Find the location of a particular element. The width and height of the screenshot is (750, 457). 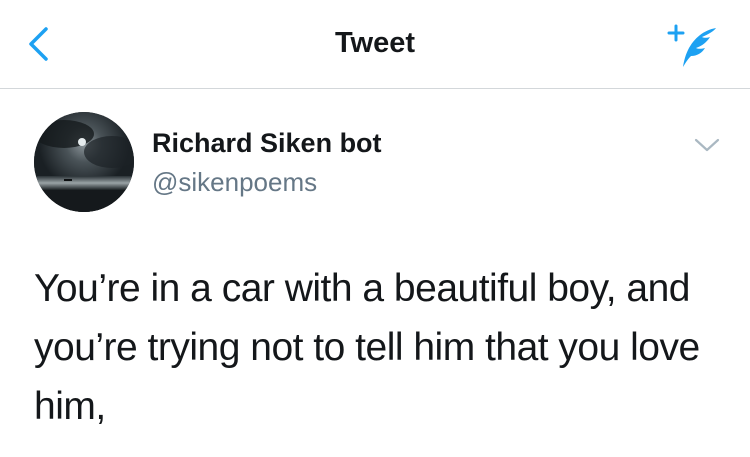

author-handle: @sikenpoems is located at coordinates (234, 182).